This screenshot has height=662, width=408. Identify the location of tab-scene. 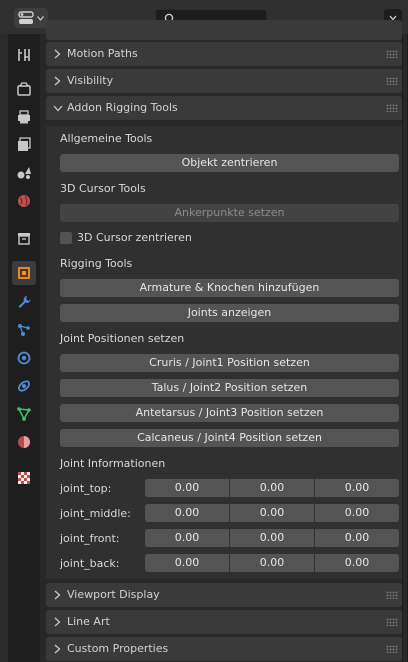
(24, 173).